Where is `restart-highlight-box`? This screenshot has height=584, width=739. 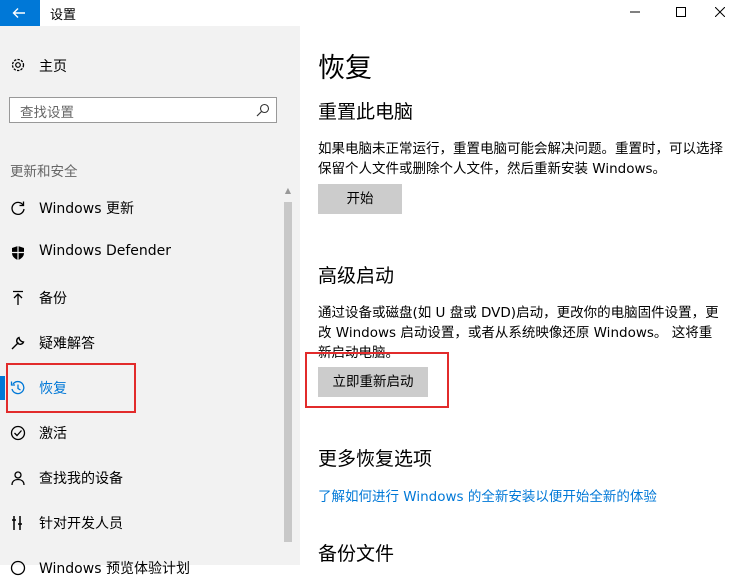 restart-highlight-box is located at coordinates (377, 380).